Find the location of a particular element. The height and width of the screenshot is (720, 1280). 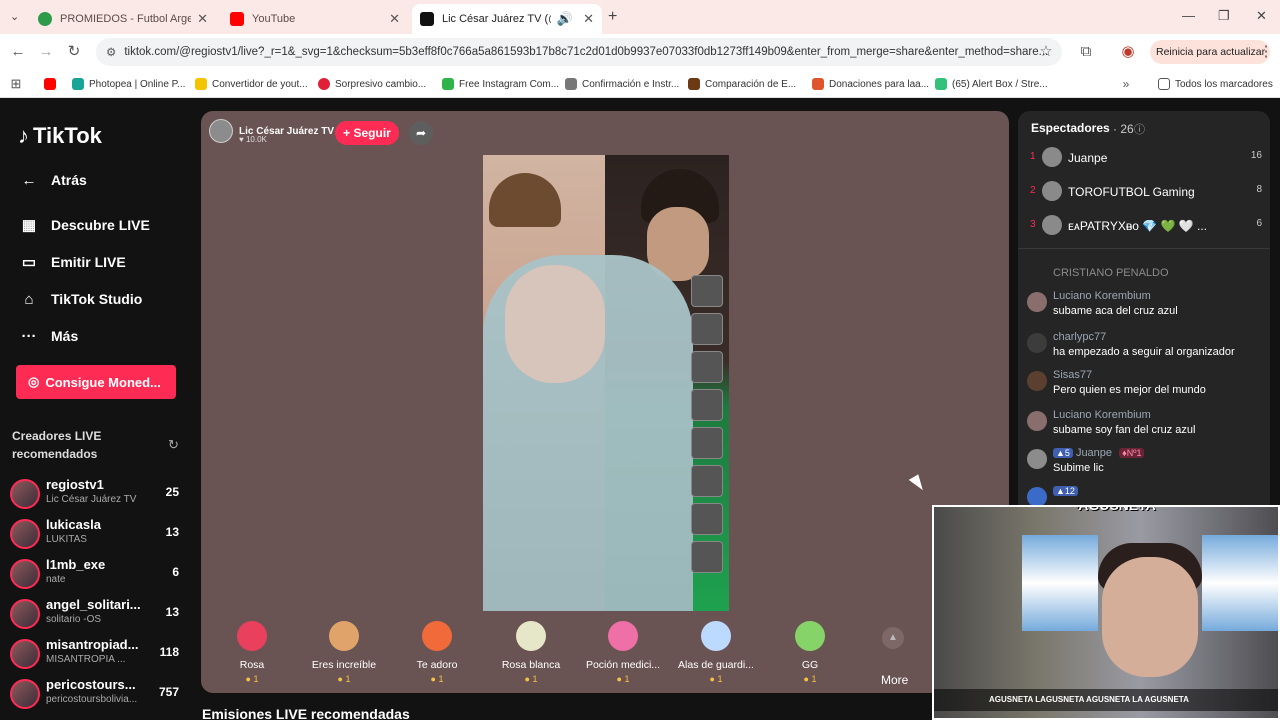

creator-item: angel_solitari... solitario -OS 13 is located at coordinates (96, 613).